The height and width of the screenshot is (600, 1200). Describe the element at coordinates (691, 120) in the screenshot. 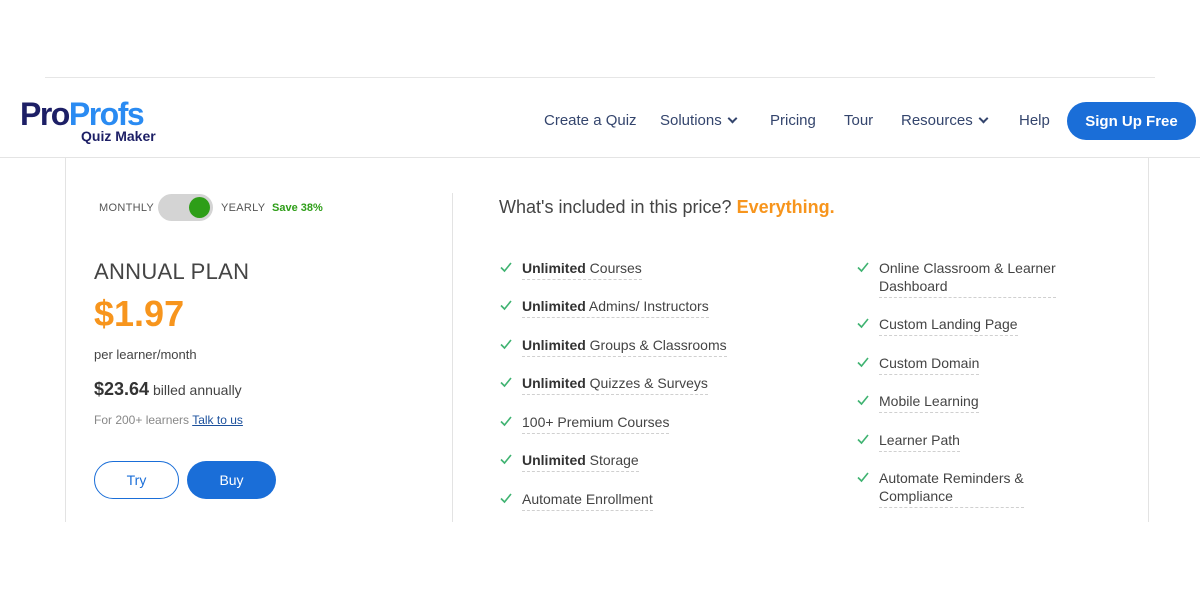

I see `nav-solutions-label: Solutions` at that location.